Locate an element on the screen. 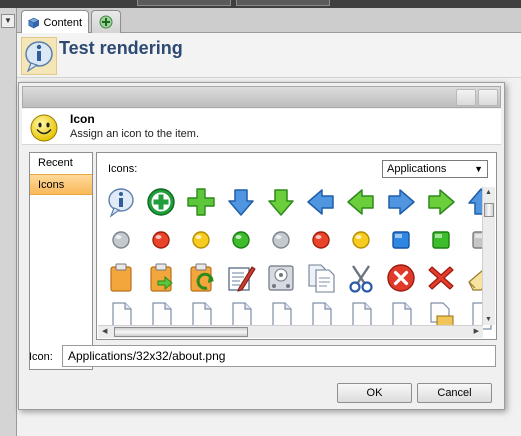 Image resolution: width=521 pixels, height=436 pixels. blue-square-icon is located at coordinates (401, 240).